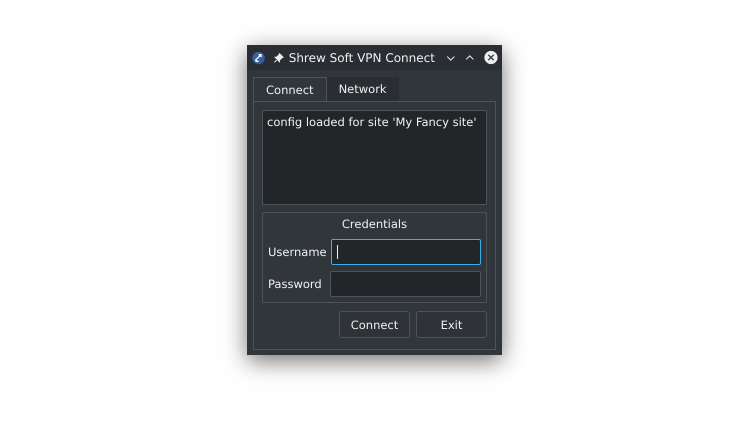 The height and width of the screenshot is (423, 752). Describe the element at coordinates (361, 57) in the screenshot. I see `window-title: Shrew Soft VPN Connect` at that location.